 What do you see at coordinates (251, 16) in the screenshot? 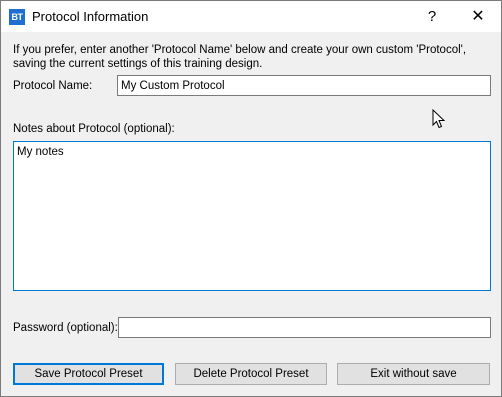
I see `title-bar: BT Protocol Information ? ✕` at bounding box center [251, 16].